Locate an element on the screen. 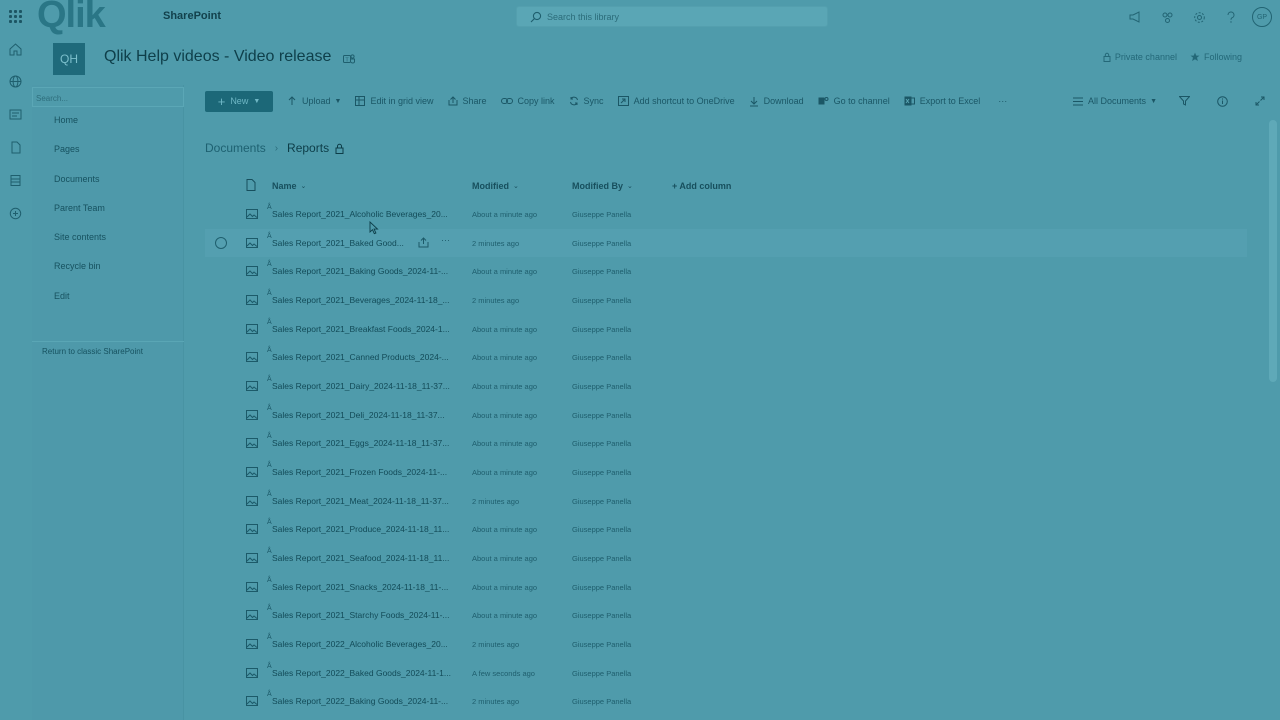  teams-icon: T is located at coordinates (349, 59).